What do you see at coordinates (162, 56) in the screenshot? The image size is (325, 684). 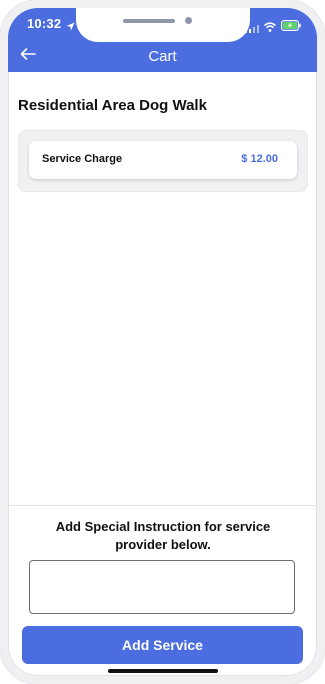 I see `page-title: Cart` at bounding box center [162, 56].